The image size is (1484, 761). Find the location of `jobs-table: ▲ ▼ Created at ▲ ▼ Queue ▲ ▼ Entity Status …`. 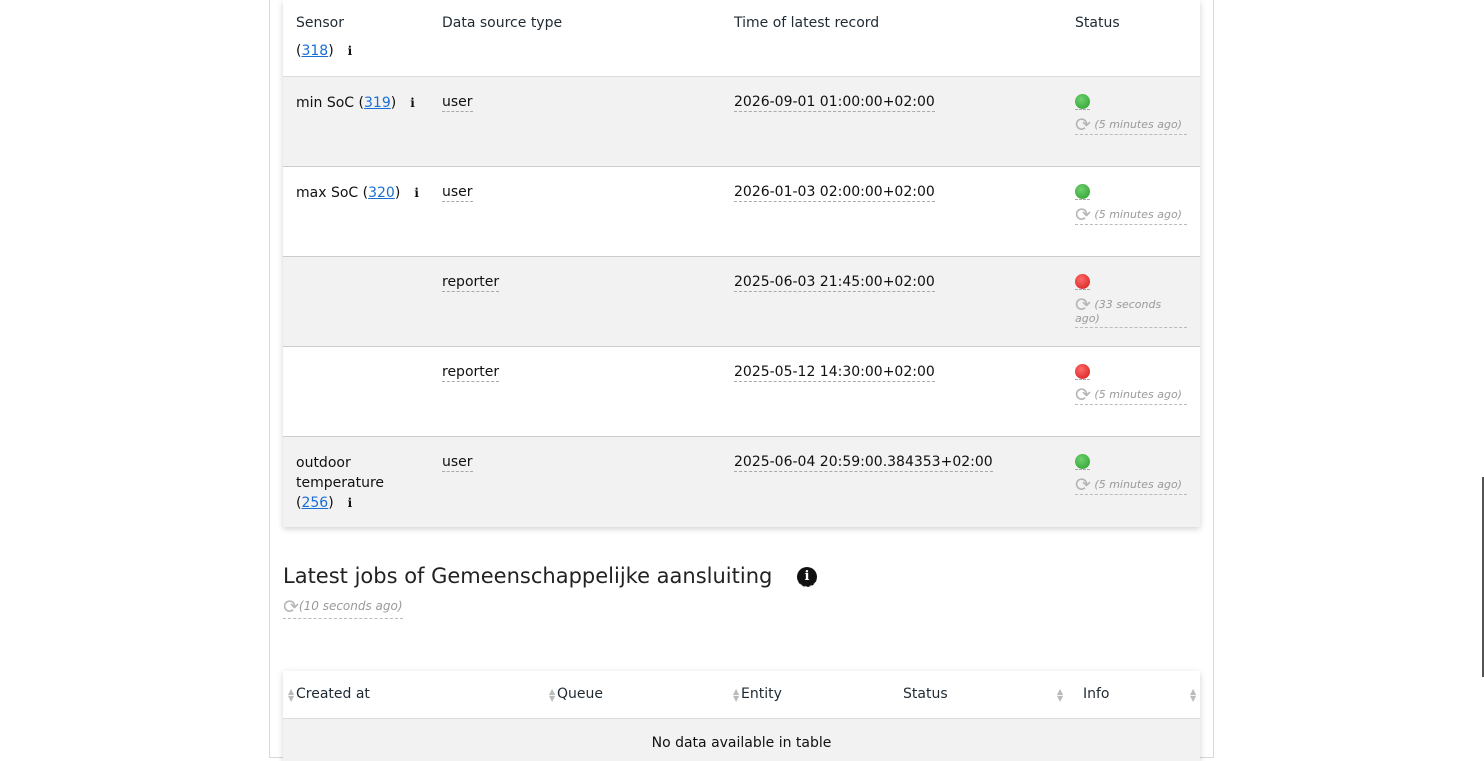

jobs-table: ▲ ▼ Created at ▲ ▼ Queue ▲ ▼ Entity Status … is located at coordinates (741, 716).